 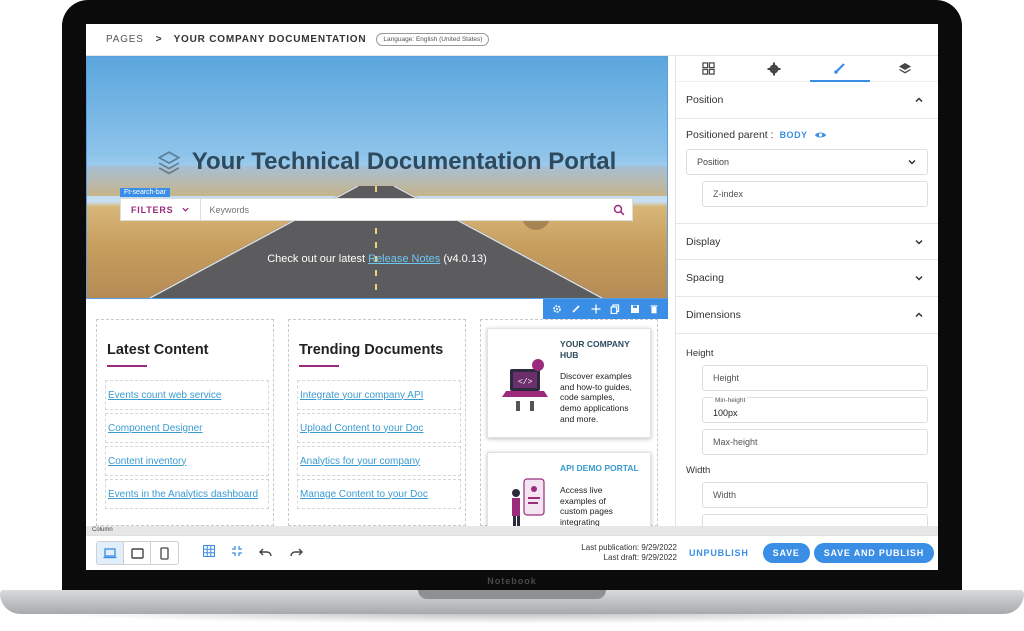 I want to click on filters-dropdown: FILTERS, so click(x=161, y=209).